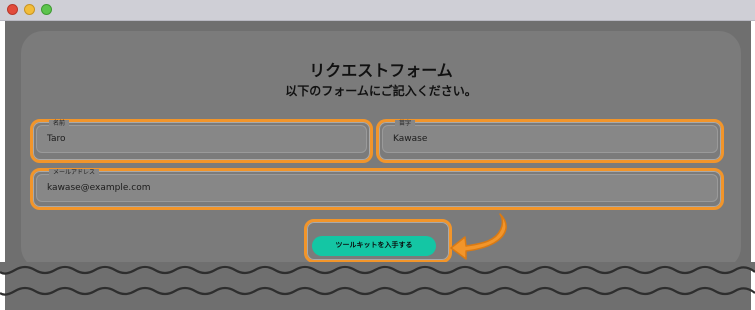 The width and height of the screenshot is (755, 310). Describe the element at coordinates (550, 136) in the screenshot. I see `last-name-field: 苗字 Kawase` at that location.